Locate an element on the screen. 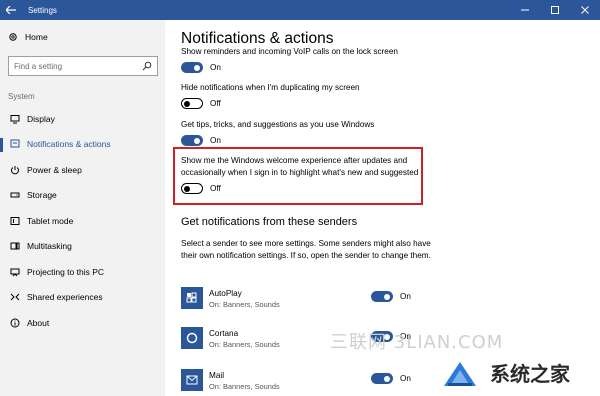 This screenshot has height=396, width=600. minimize-icon is located at coordinates (525, 10).